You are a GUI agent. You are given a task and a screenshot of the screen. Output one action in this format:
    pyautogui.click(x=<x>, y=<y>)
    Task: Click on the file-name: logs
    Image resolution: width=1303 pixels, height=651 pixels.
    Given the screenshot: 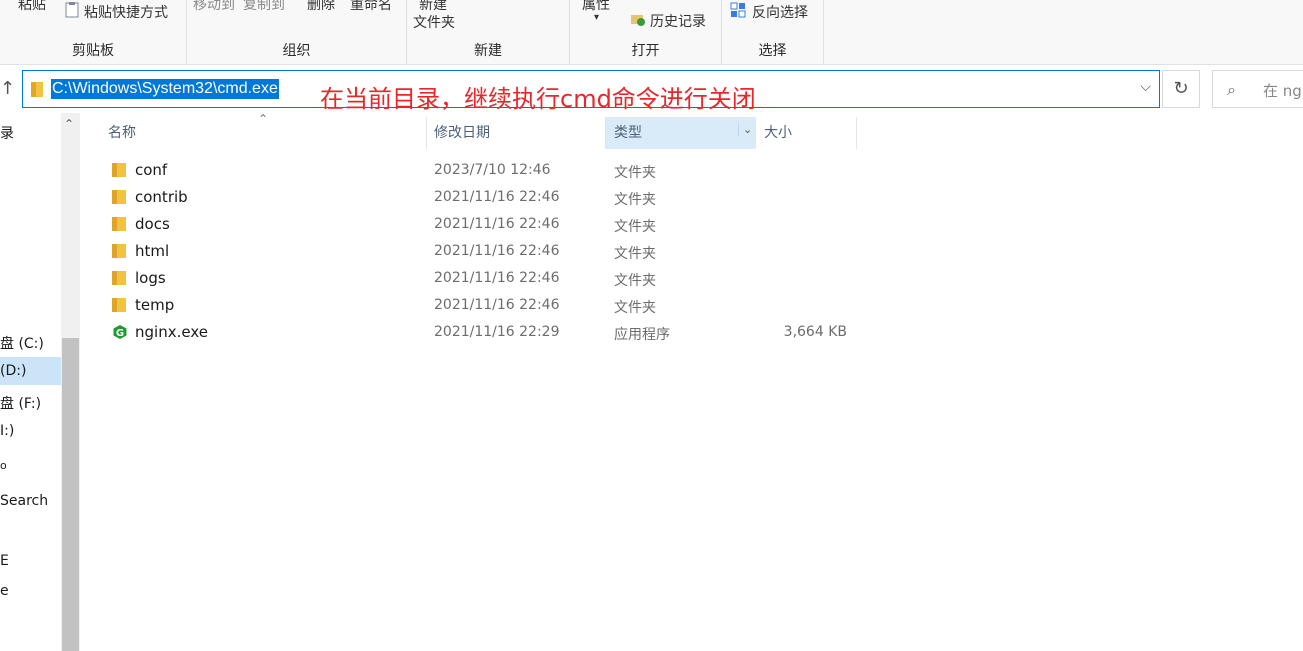 What is the action you would take?
    pyautogui.click(x=150, y=278)
    